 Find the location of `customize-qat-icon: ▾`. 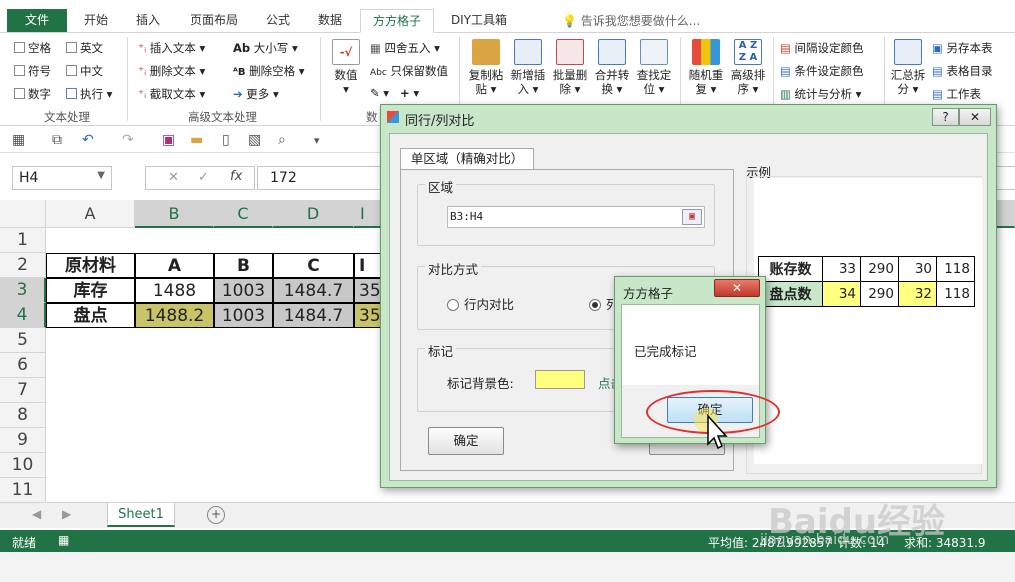

customize-qat-icon: ▾ is located at coordinates (317, 140).